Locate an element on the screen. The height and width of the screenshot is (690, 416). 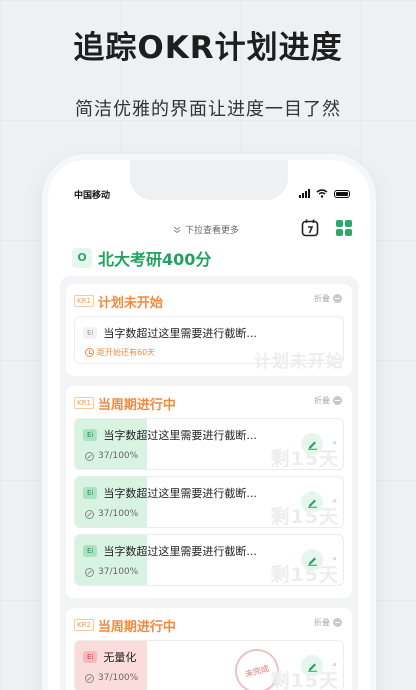
pull-hint-label: 下拉查看更多 is located at coordinates (212, 231).